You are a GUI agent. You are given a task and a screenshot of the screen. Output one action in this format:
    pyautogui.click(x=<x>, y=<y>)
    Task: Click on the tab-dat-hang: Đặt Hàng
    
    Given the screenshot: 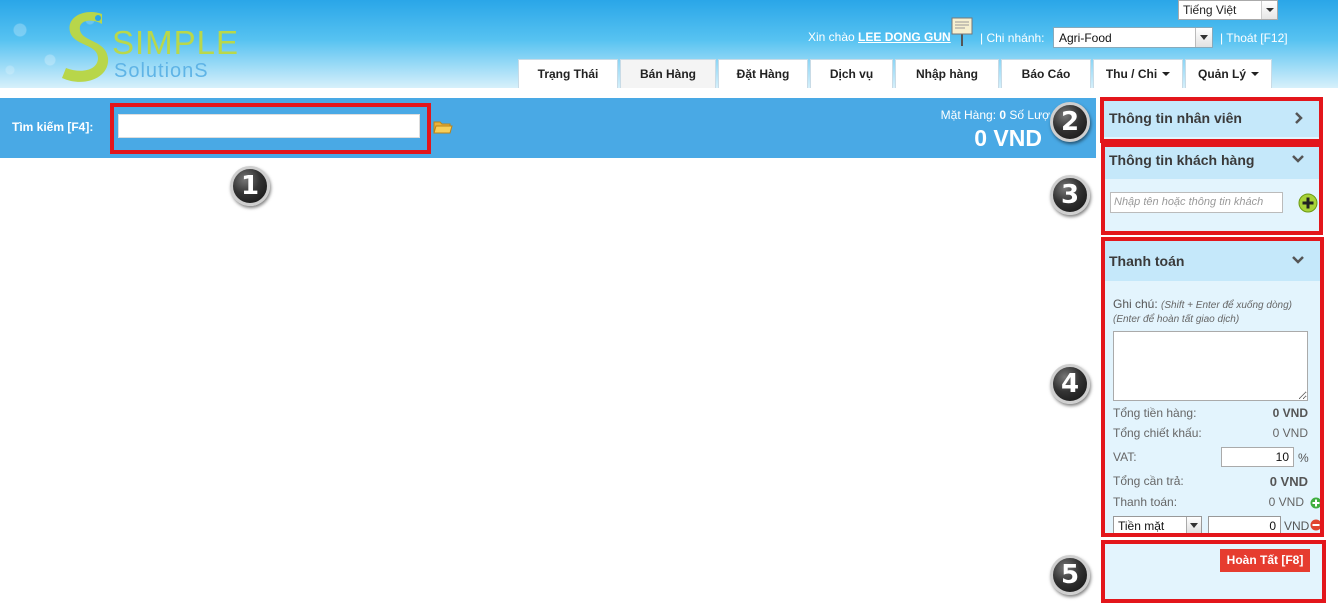 What is the action you would take?
    pyautogui.click(x=763, y=73)
    